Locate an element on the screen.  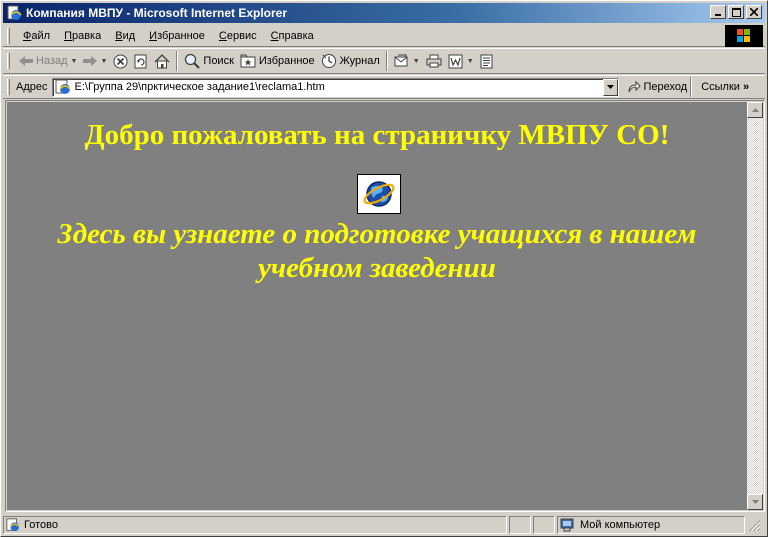
menu-grip is located at coordinates (8, 35).